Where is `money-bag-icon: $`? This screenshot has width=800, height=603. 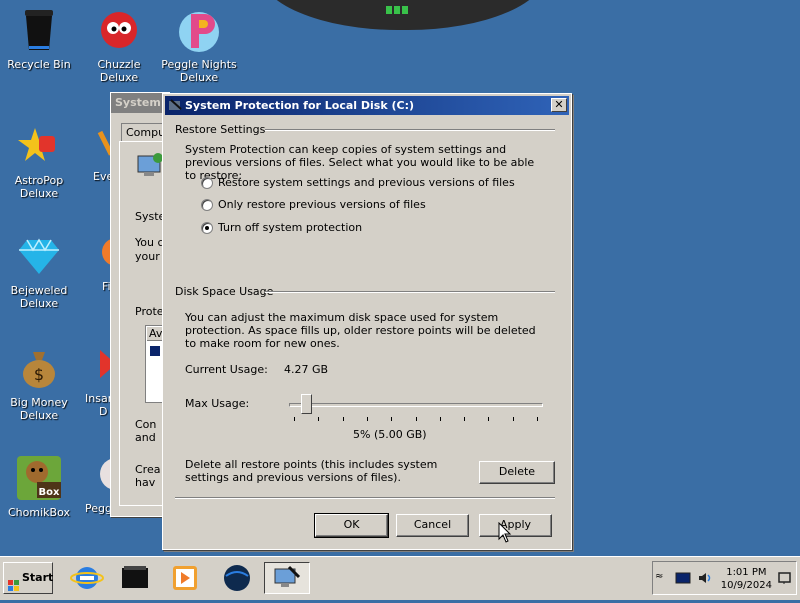
money-bag-icon: $ is located at coordinates (39, 368).